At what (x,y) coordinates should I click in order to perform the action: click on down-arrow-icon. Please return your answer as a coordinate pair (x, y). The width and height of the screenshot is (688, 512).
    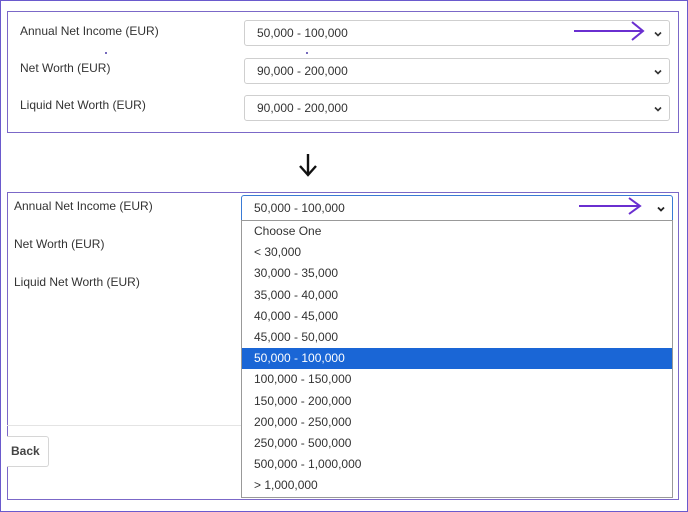
    Looking at the image, I should click on (308, 165).